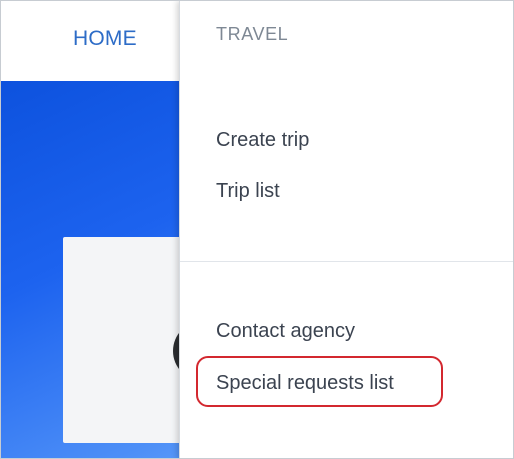  I want to click on menu-divider, so click(346, 261).